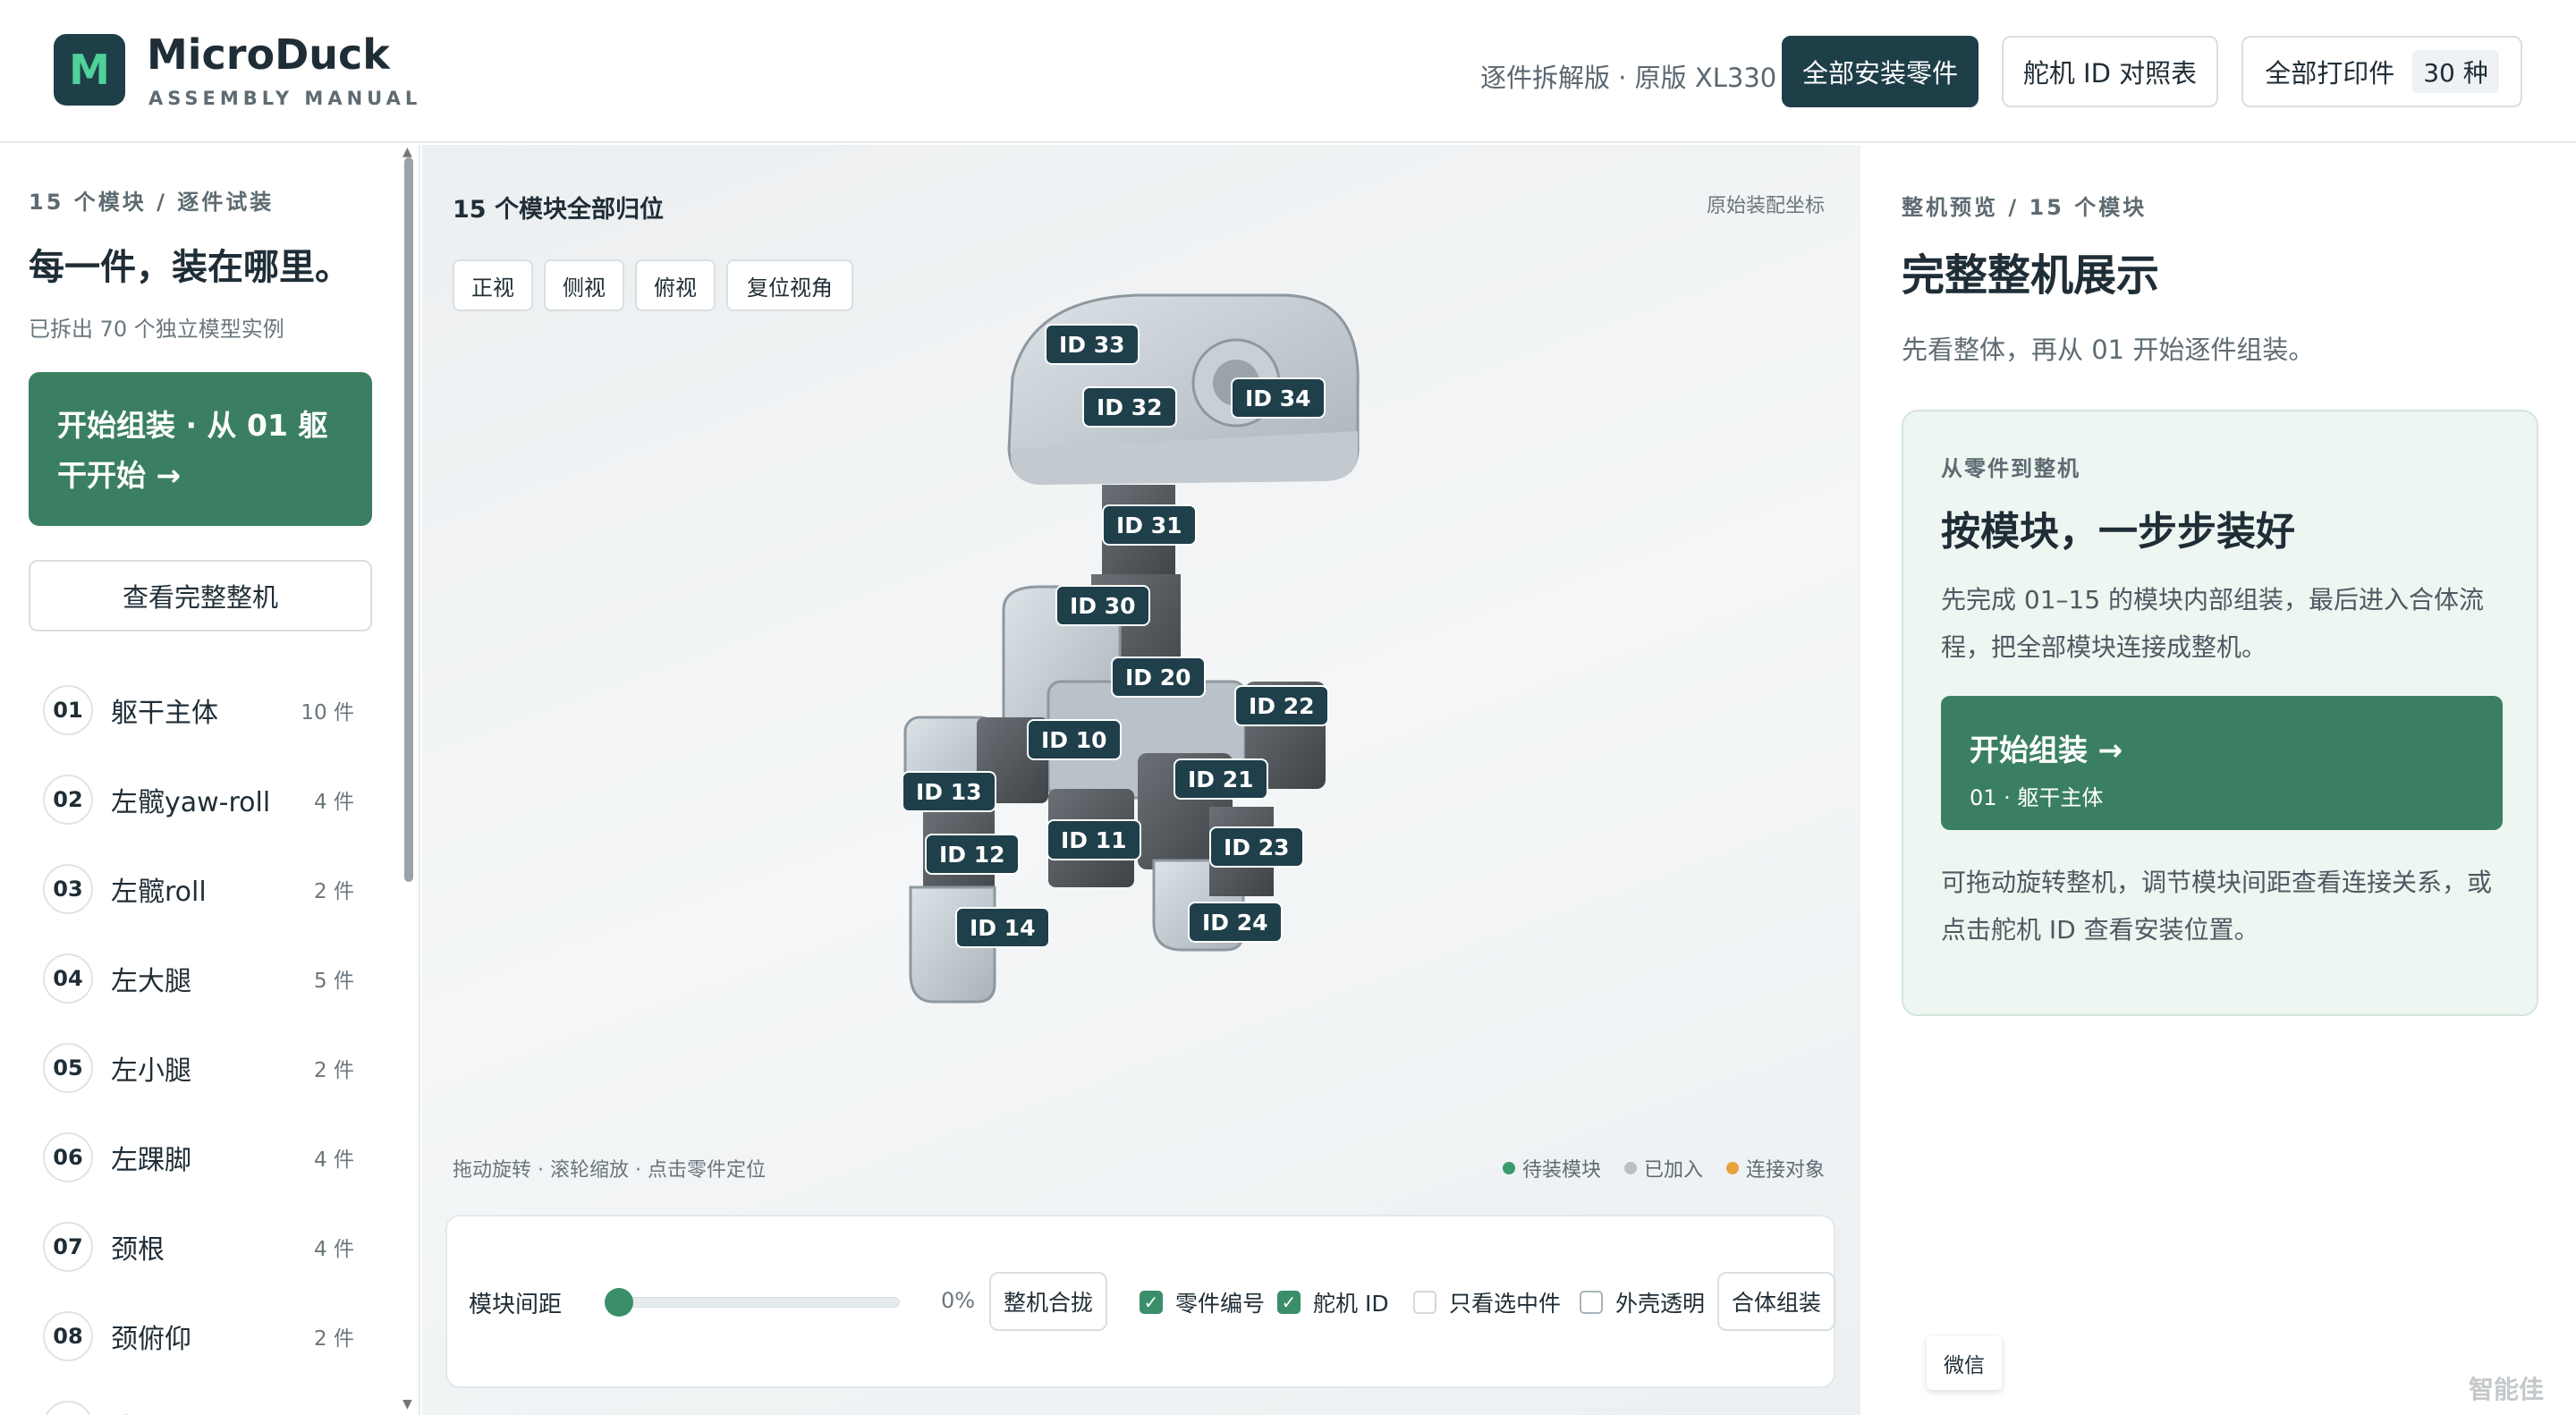 The height and width of the screenshot is (1415, 2576). I want to click on module-number: 02, so click(68, 800).